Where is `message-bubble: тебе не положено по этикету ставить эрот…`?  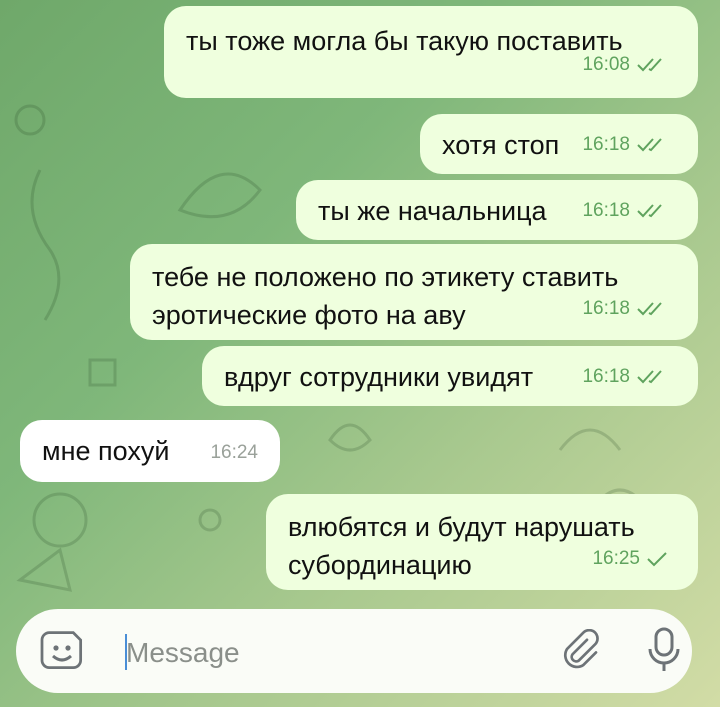 message-bubble: тебе не положено по этикету ставить эрот… is located at coordinates (414, 292).